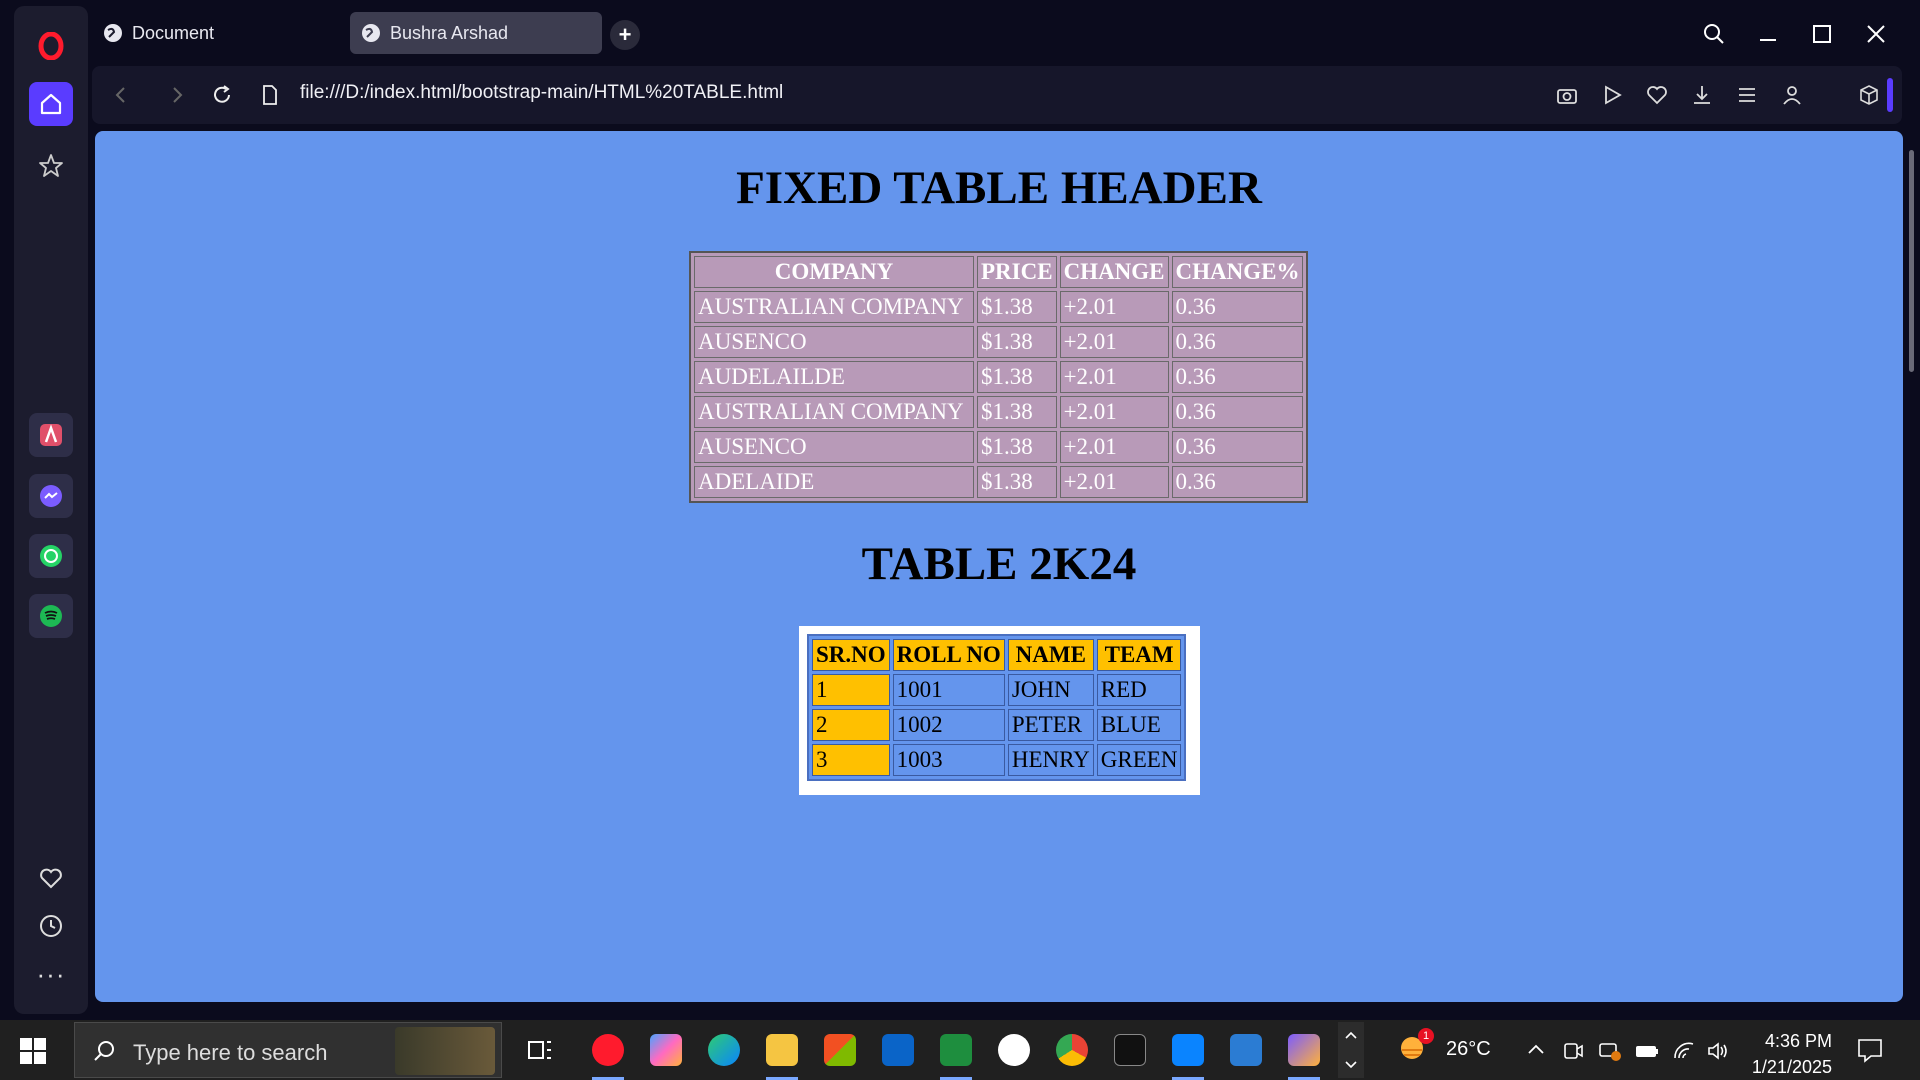  What do you see at coordinates (51, 926) in the screenshot?
I see `history-icon` at bounding box center [51, 926].